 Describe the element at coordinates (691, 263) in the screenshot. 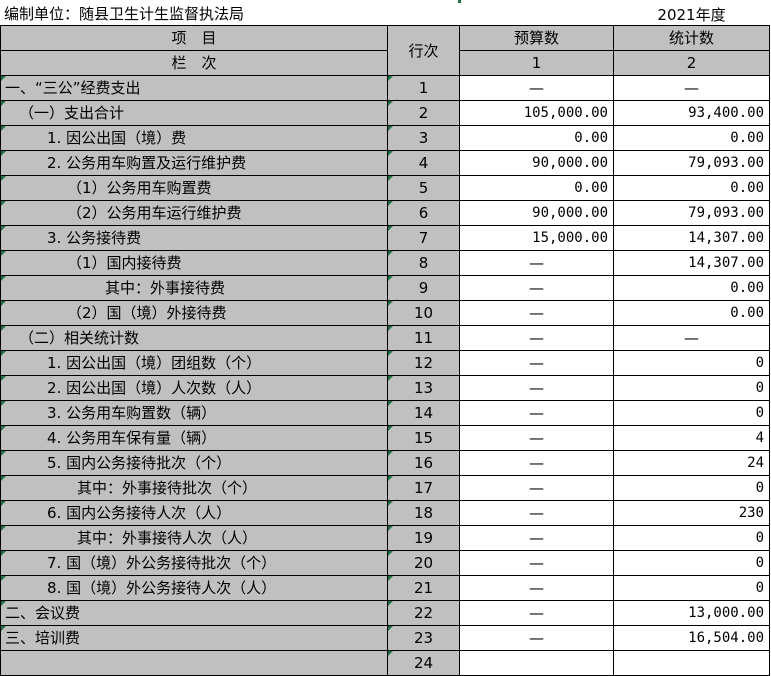

I see `stats-value: 14,307.00` at that location.